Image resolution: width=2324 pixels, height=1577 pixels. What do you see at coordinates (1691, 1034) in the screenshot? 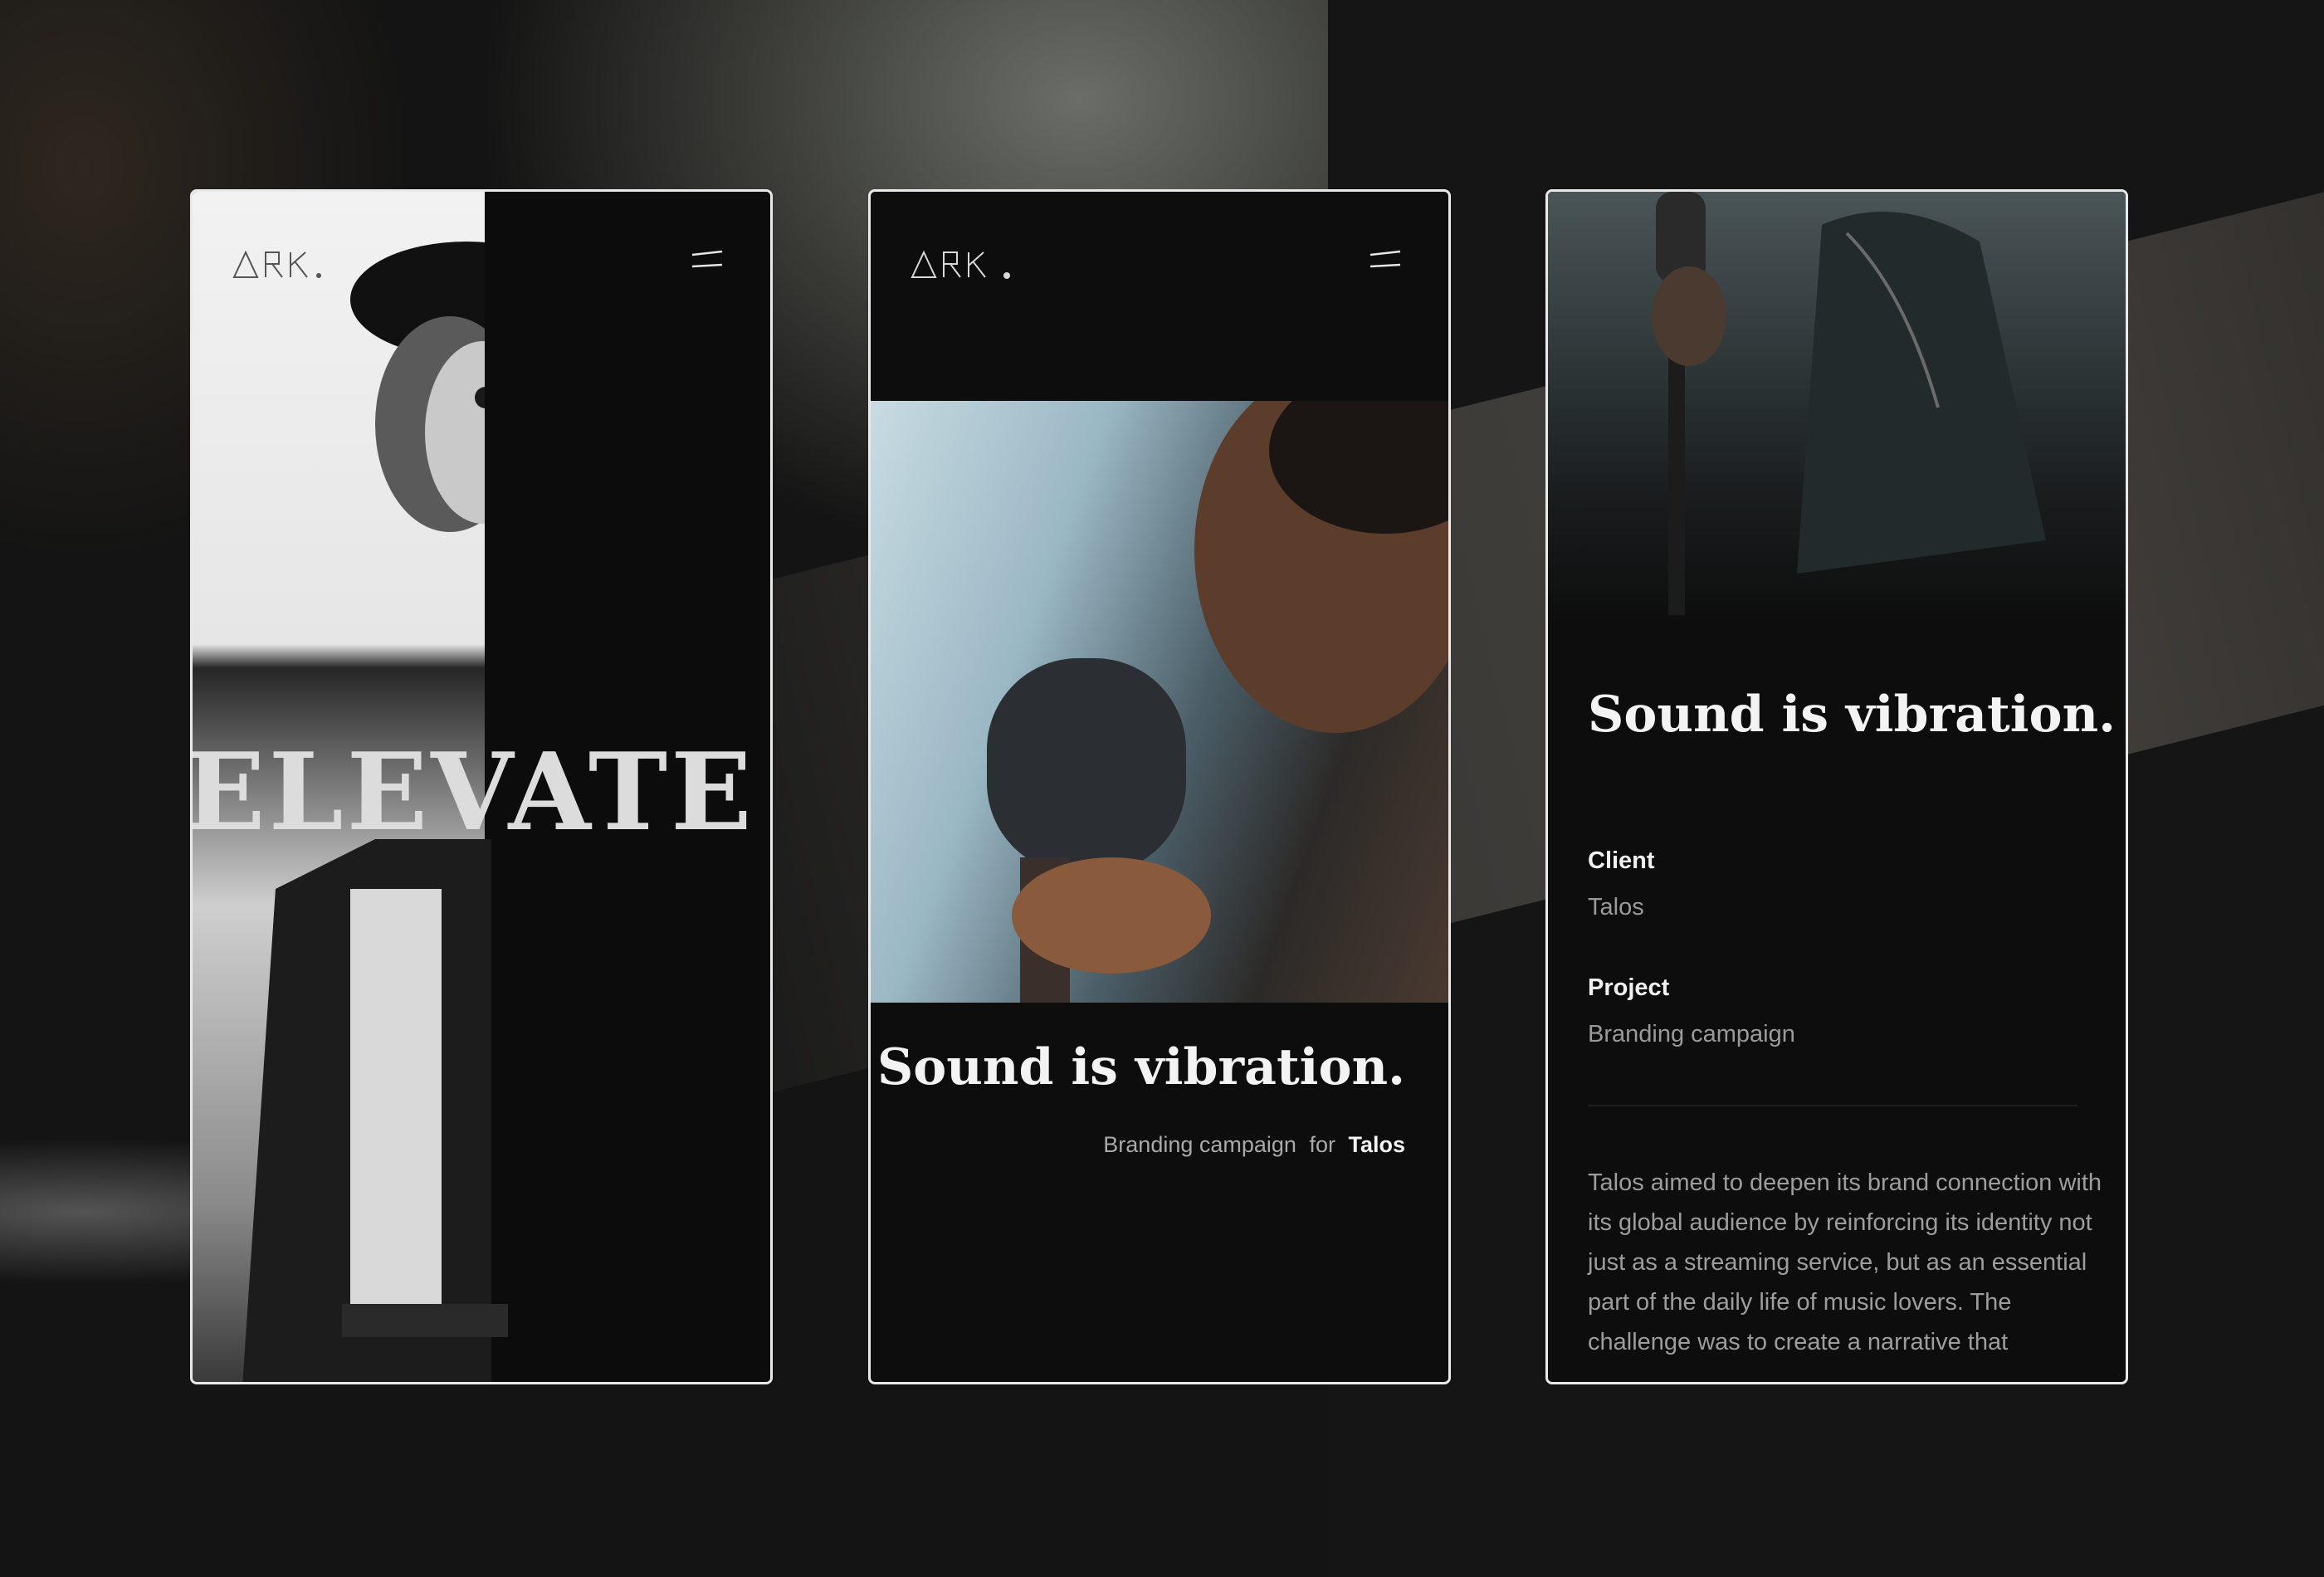
I see `project-value: Branding campaign` at bounding box center [1691, 1034].